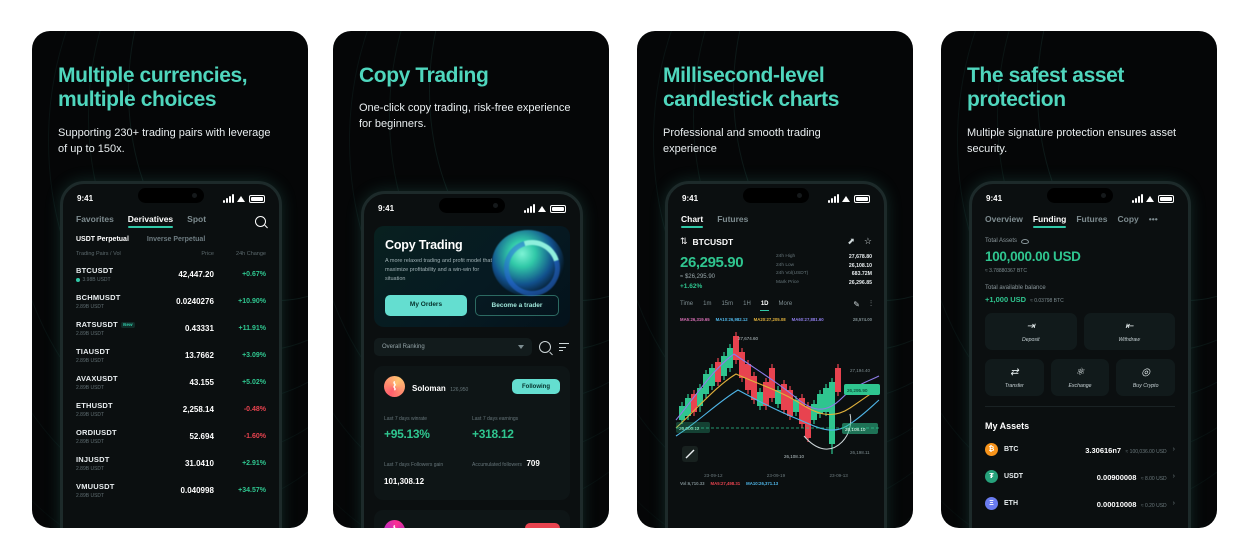 The image size is (1251, 542). What do you see at coordinates (196, 274) in the screenshot?
I see `pair-price: 42,447.20` at bounding box center [196, 274].